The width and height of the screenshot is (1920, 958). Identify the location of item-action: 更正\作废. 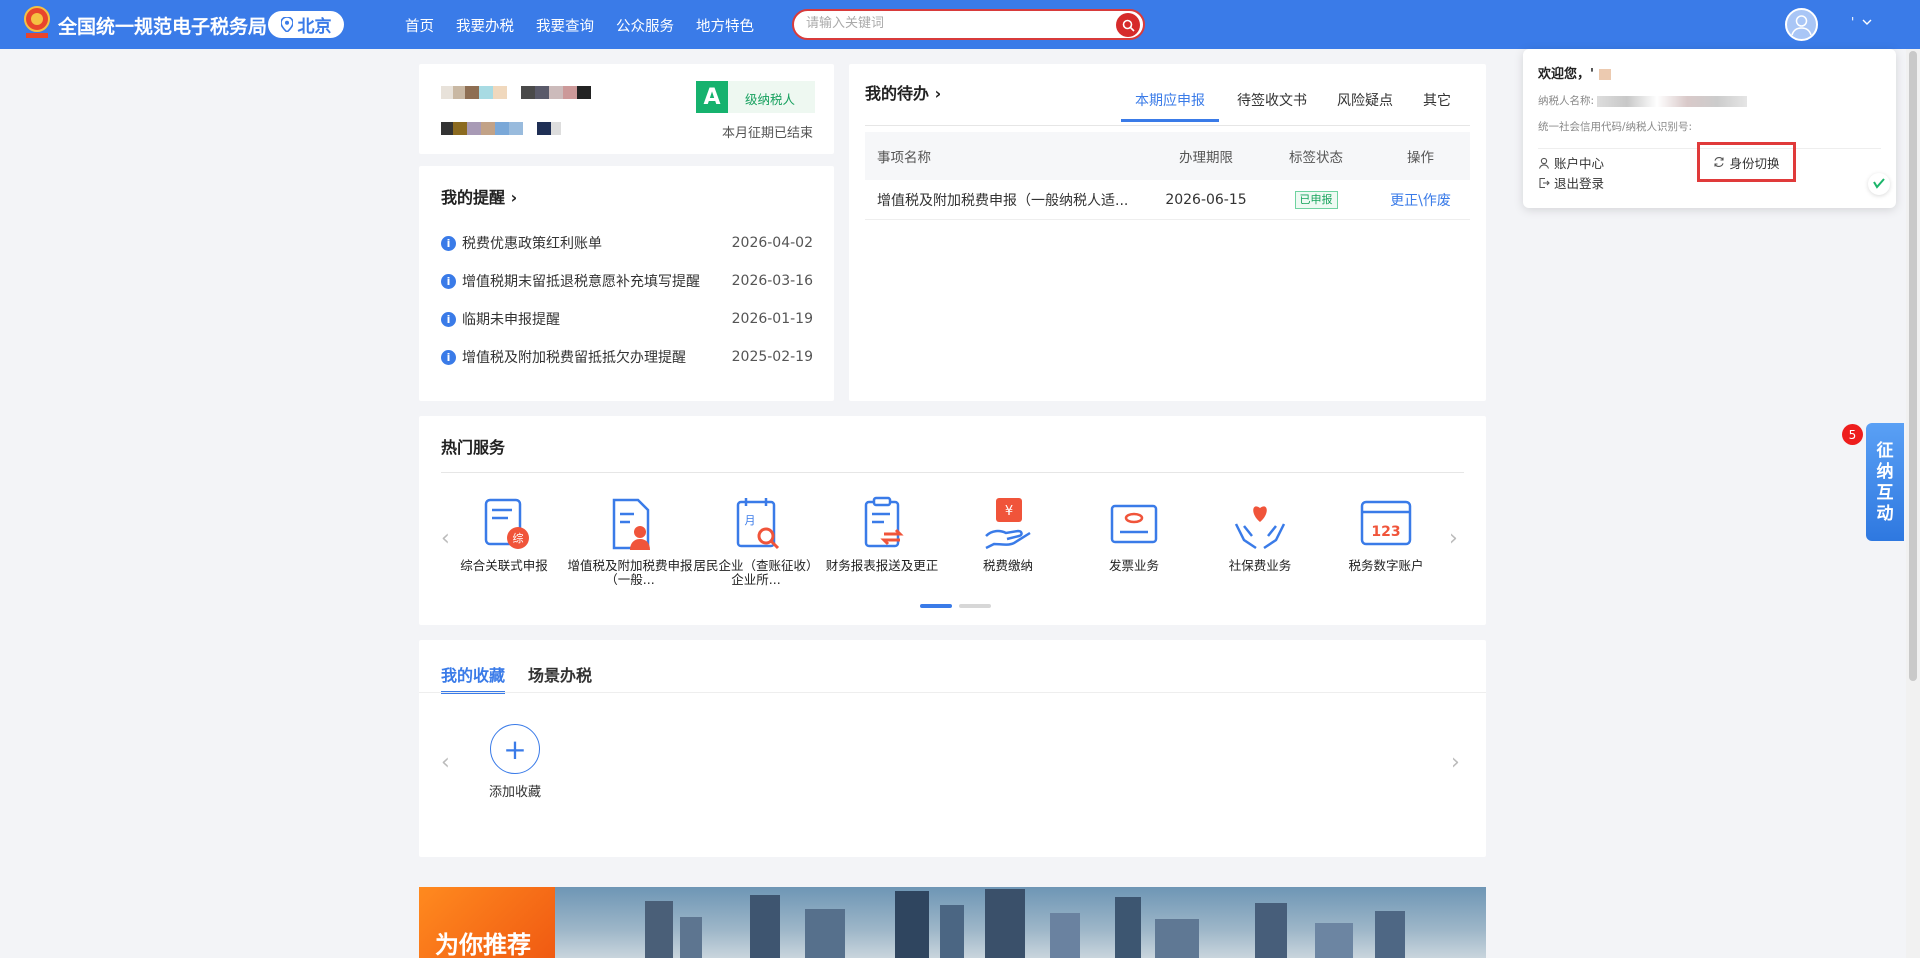
(1420, 200).